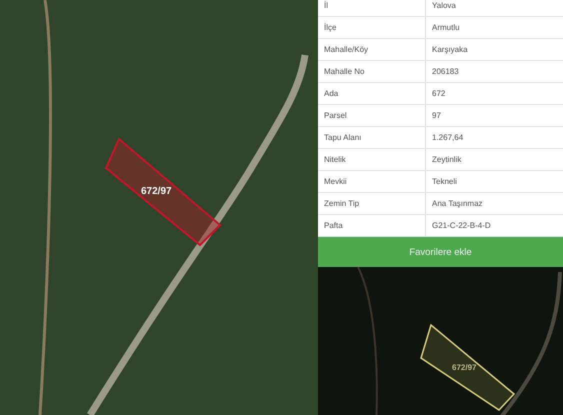  I want to click on field-value: Karşıyaka, so click(450, 50).